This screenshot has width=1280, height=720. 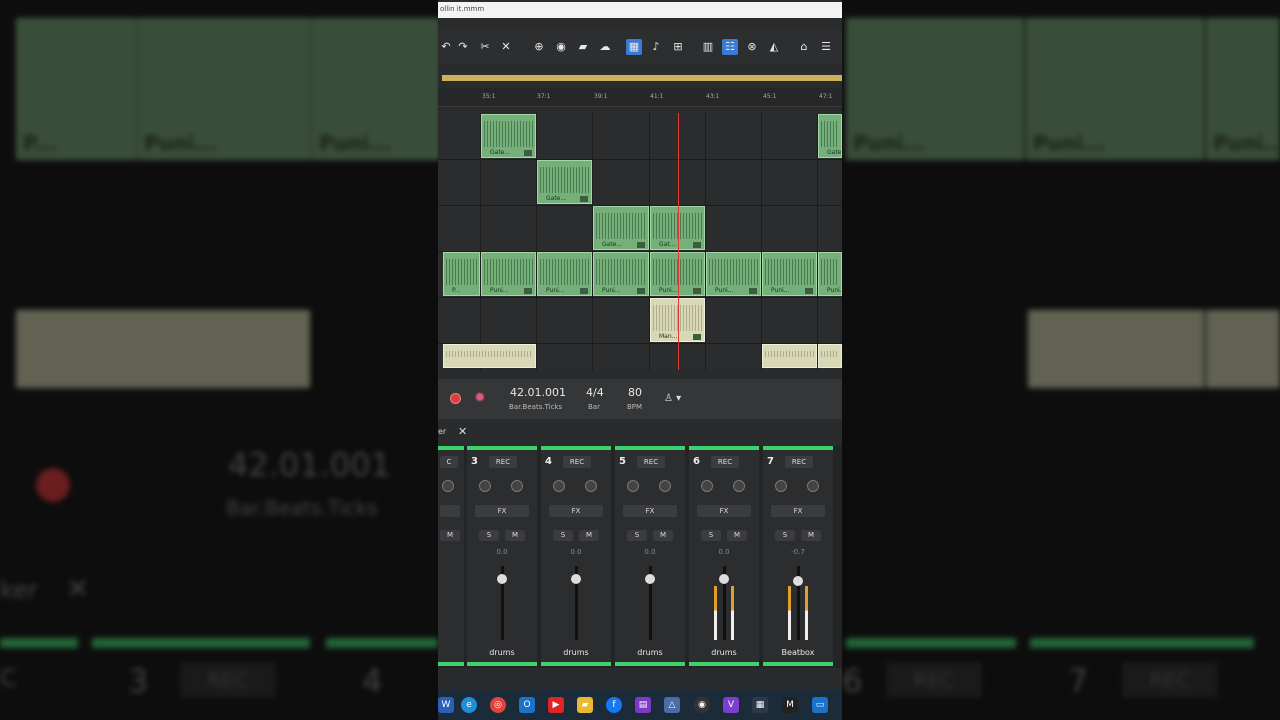 What do you see at coordinates (561, 47) in the screenshot?
I see `disc-icon: ◉` at bounding box center [561, 47].